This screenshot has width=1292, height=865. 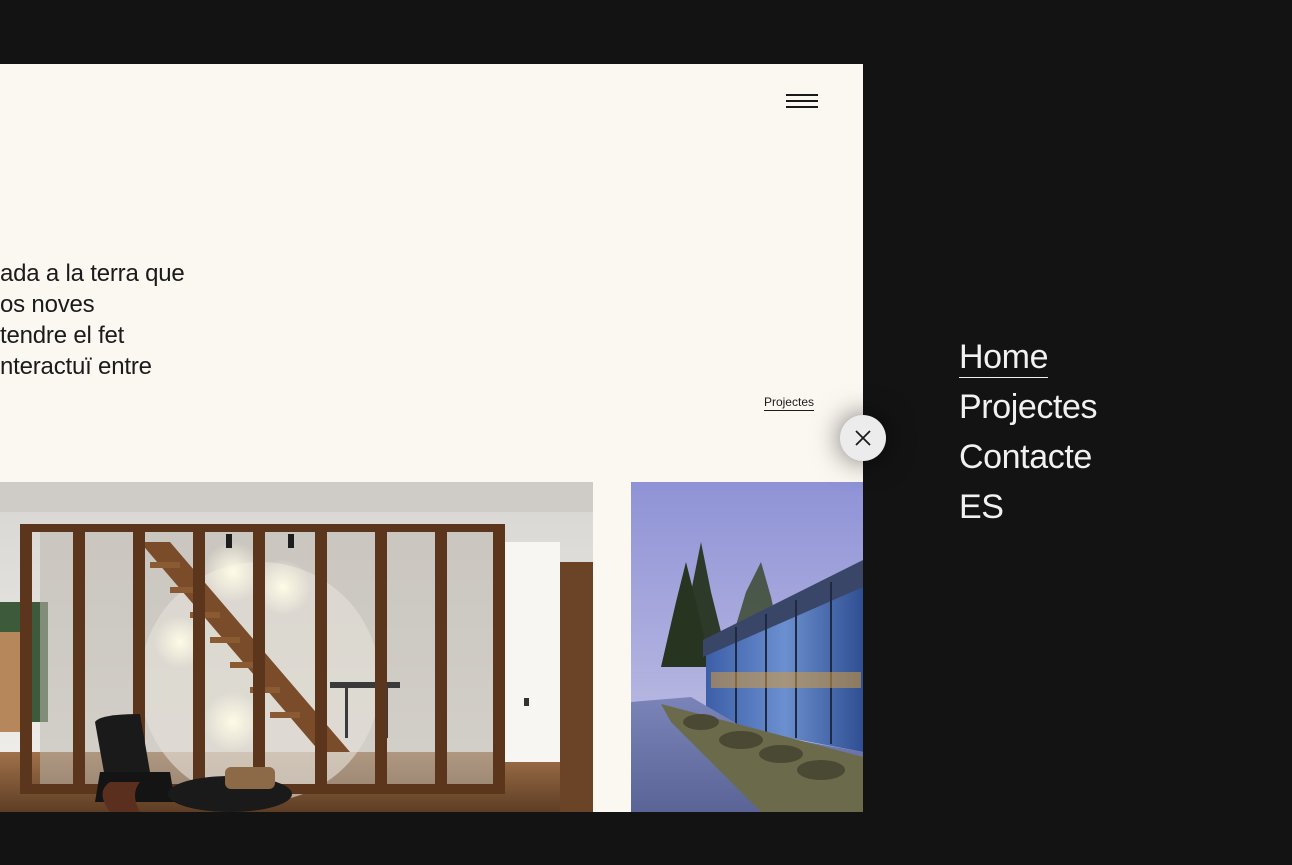 I want to click on nav-link-projectes: Projectes, so click(x=1028, y=407).